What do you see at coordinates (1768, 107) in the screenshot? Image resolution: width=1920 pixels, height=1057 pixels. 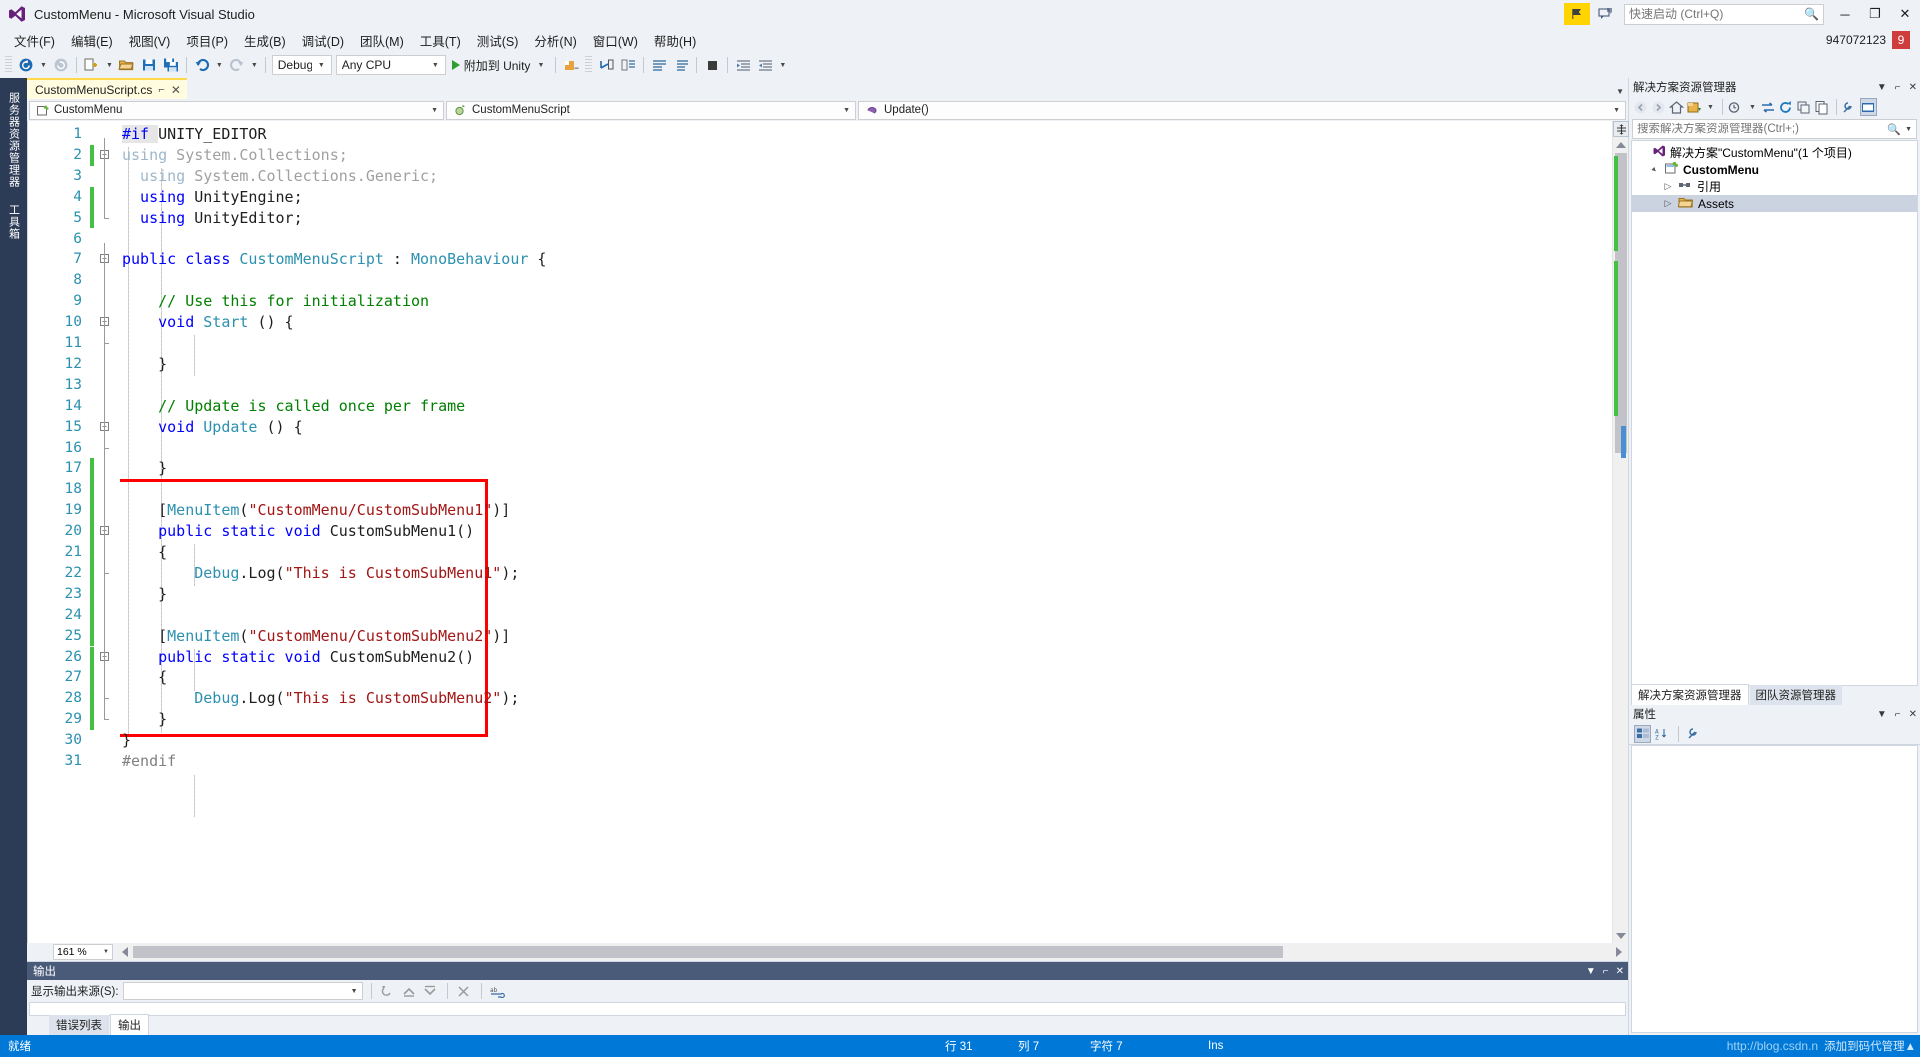 I see `sync-icon` at bounding box center [1768, 107].